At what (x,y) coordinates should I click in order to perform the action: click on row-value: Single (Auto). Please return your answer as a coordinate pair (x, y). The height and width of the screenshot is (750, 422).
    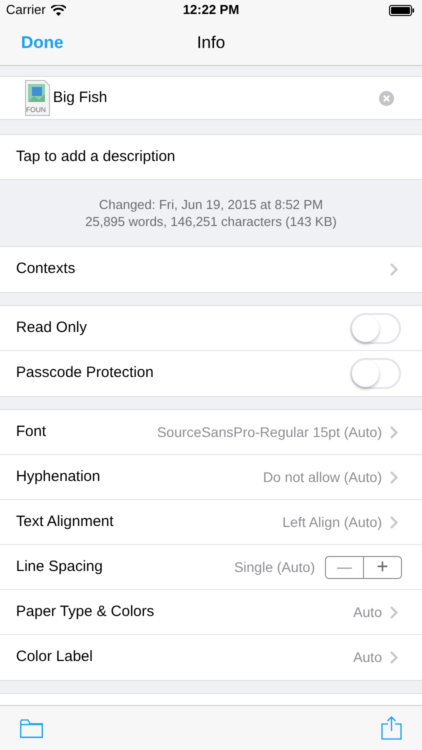
    Looking at the image, I should click on (274, 567).